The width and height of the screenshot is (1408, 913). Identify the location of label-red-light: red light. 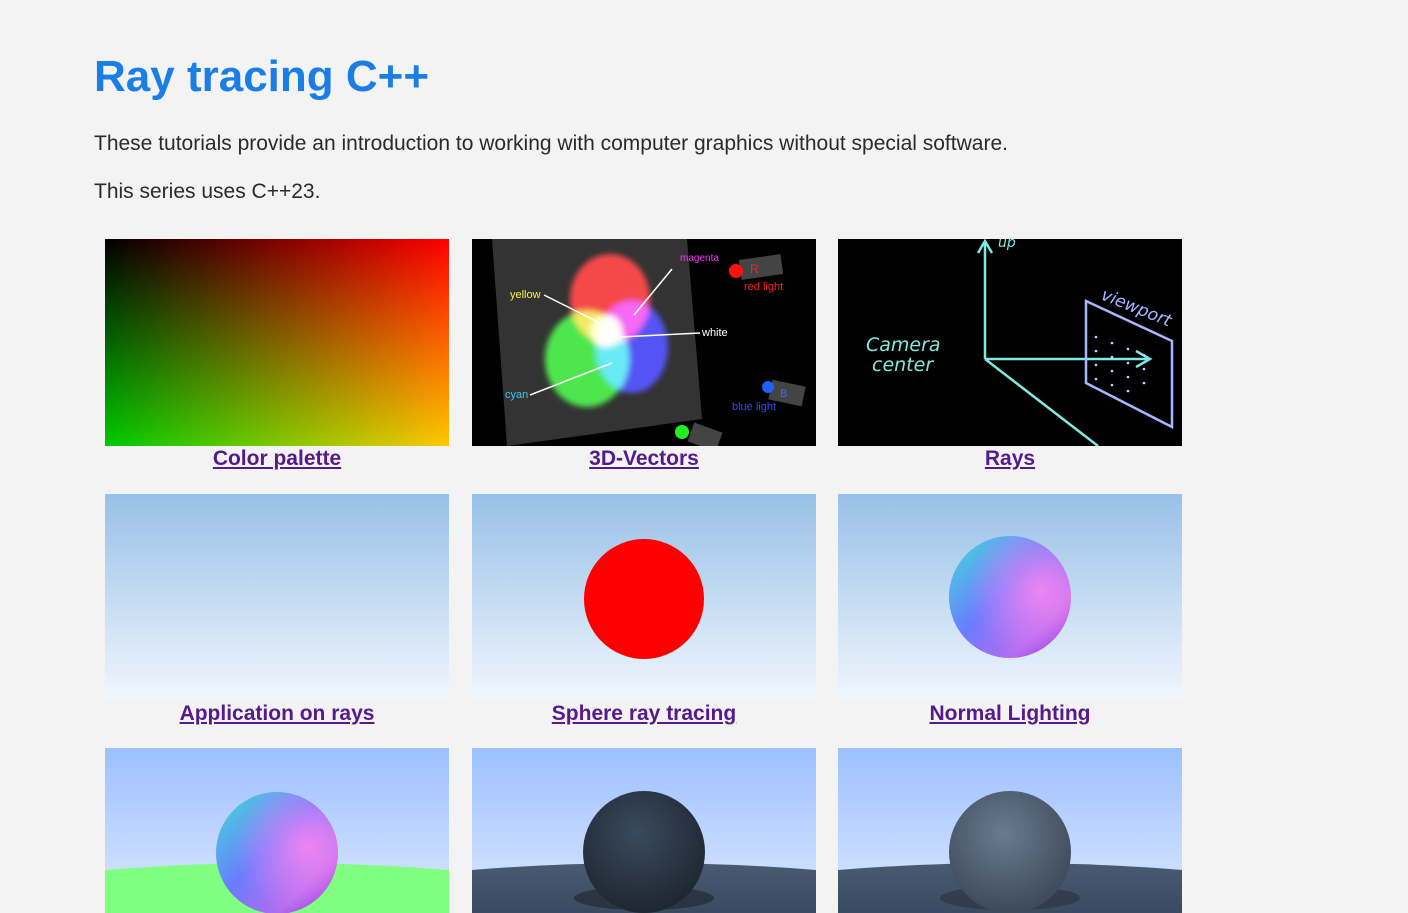
(763, 287).